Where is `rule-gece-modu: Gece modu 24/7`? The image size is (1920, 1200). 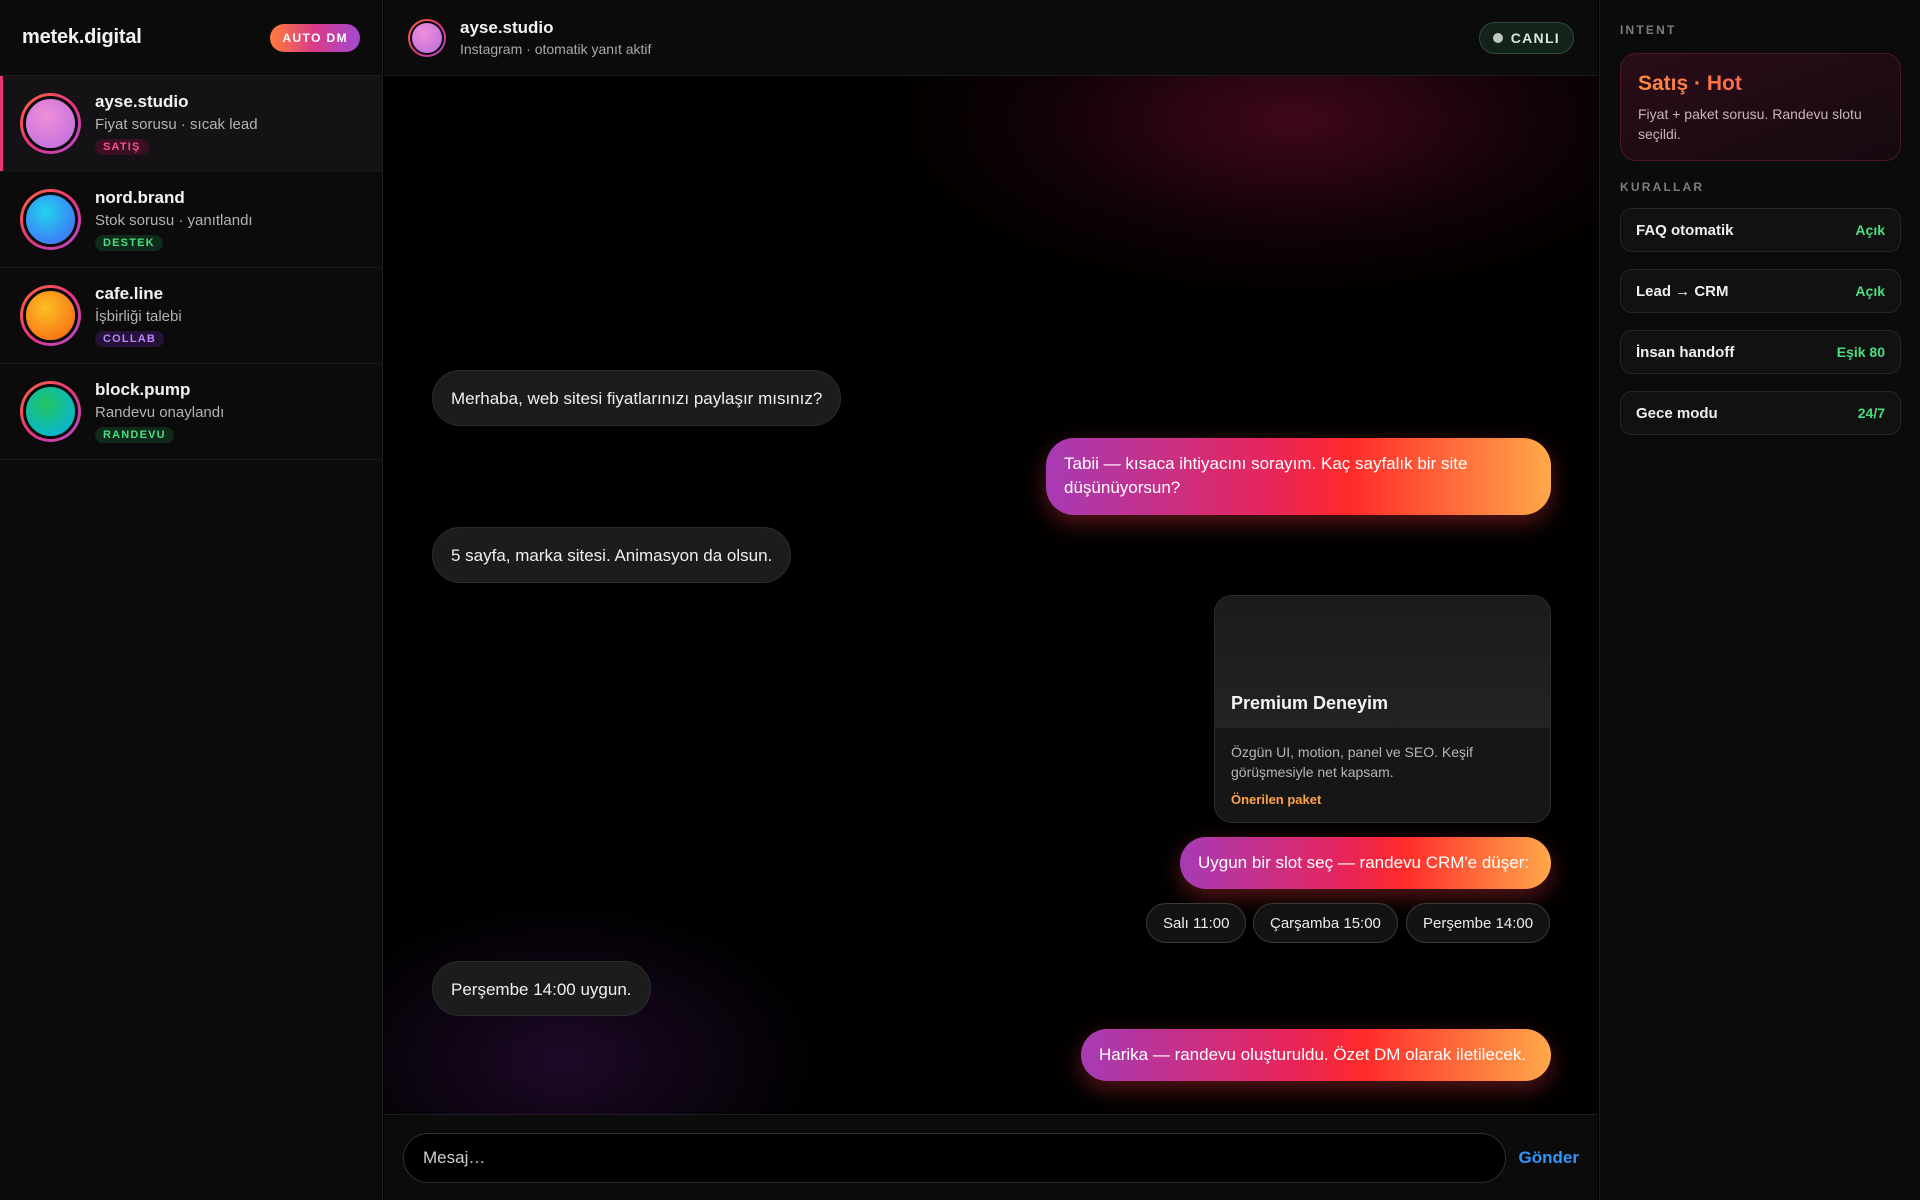 rule-gece-modu: Gece modu 24/7 is located at coordinates (1760, 413).